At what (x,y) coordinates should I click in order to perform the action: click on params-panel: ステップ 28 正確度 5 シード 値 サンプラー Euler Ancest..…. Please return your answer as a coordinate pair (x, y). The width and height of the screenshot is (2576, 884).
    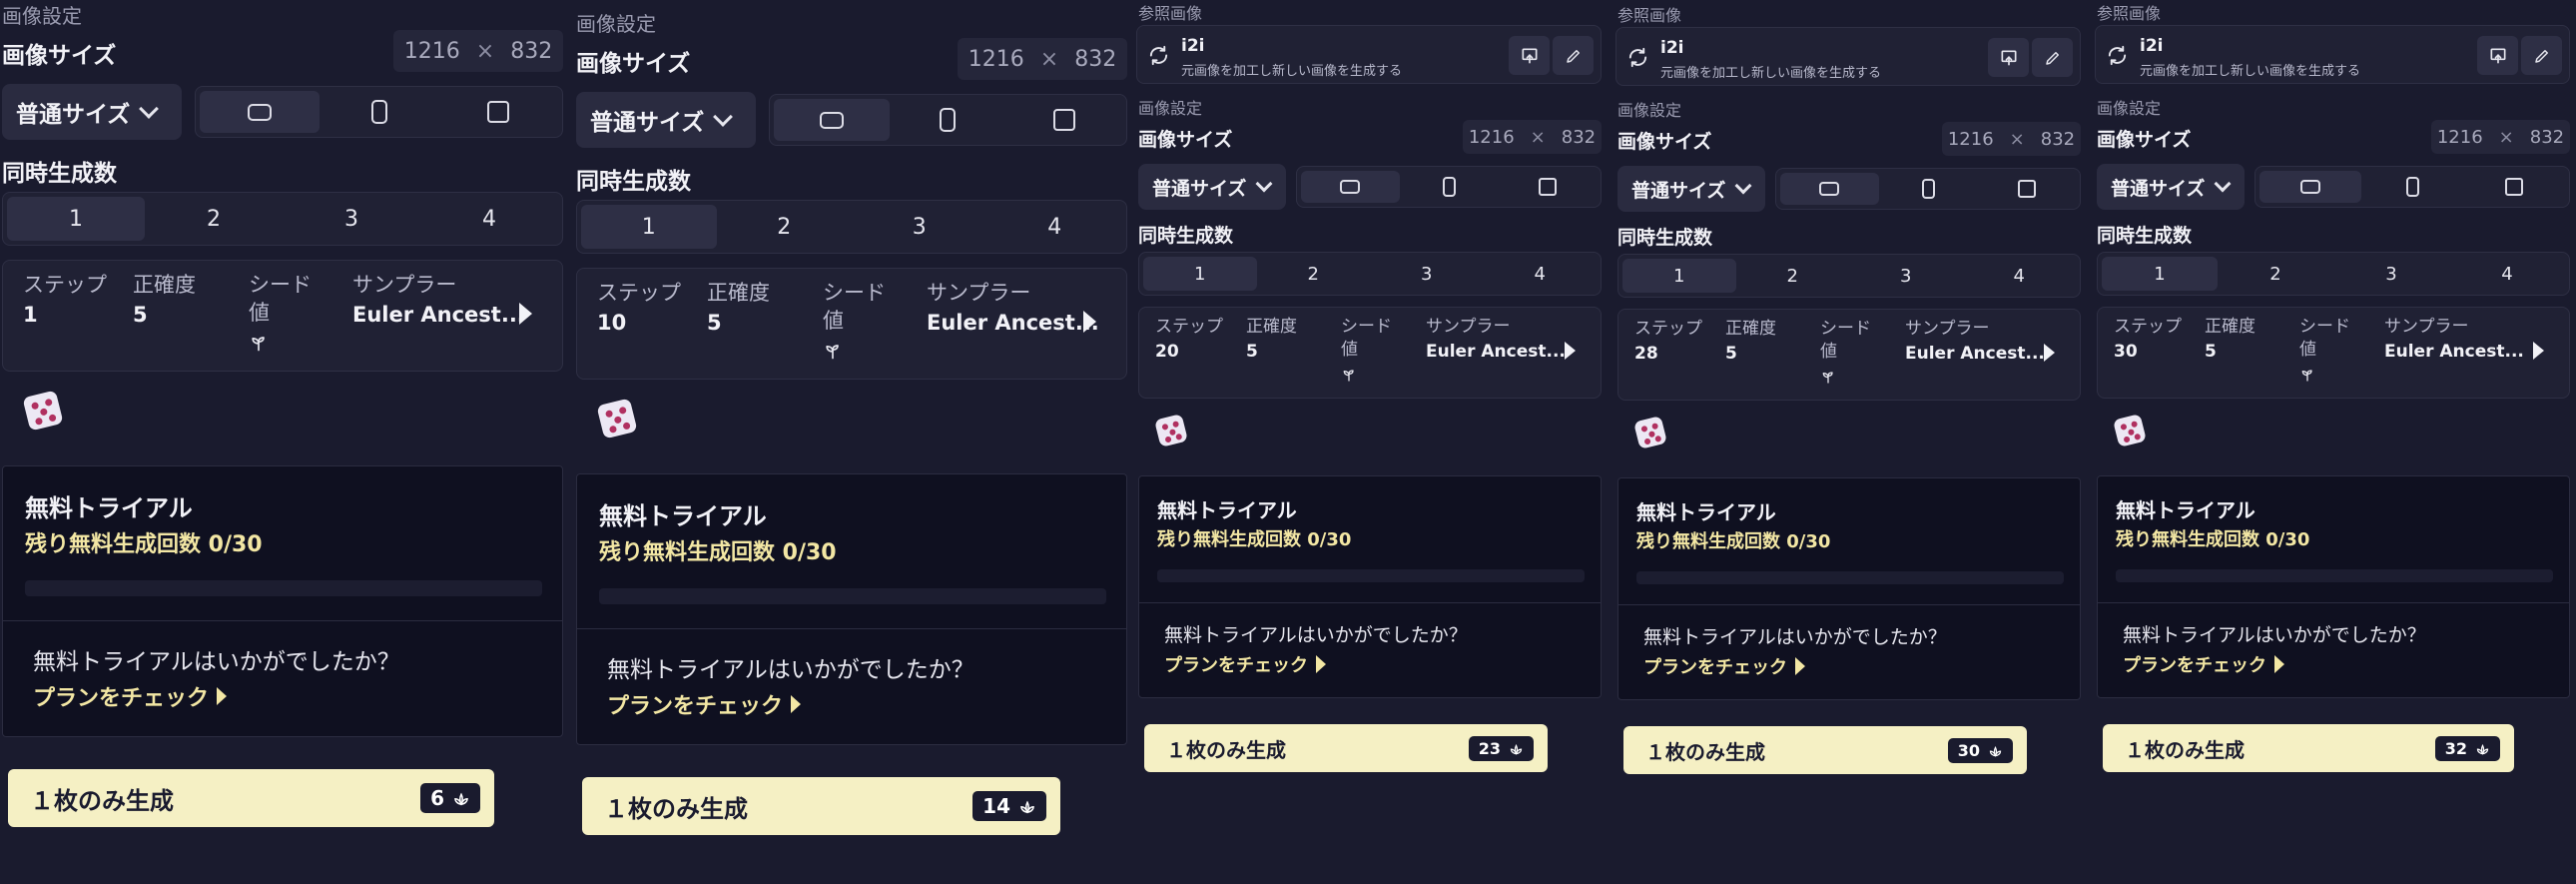
    Looking at the image, I should click on (1849, 355).